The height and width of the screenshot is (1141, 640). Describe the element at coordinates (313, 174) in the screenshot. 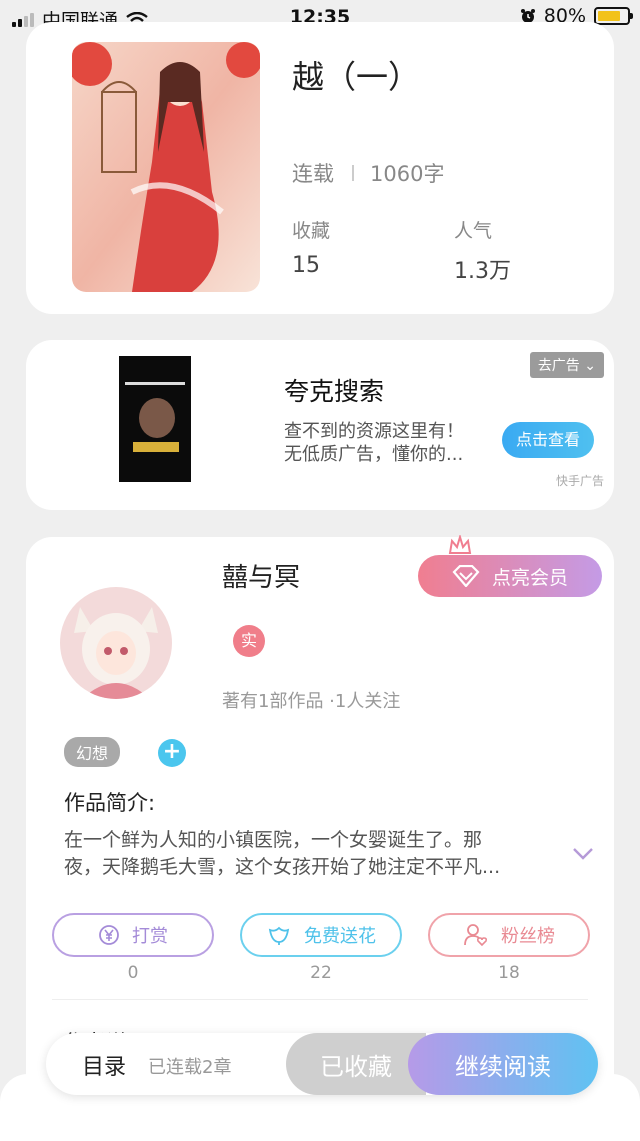

I see `serial-status: 连载` at that location.